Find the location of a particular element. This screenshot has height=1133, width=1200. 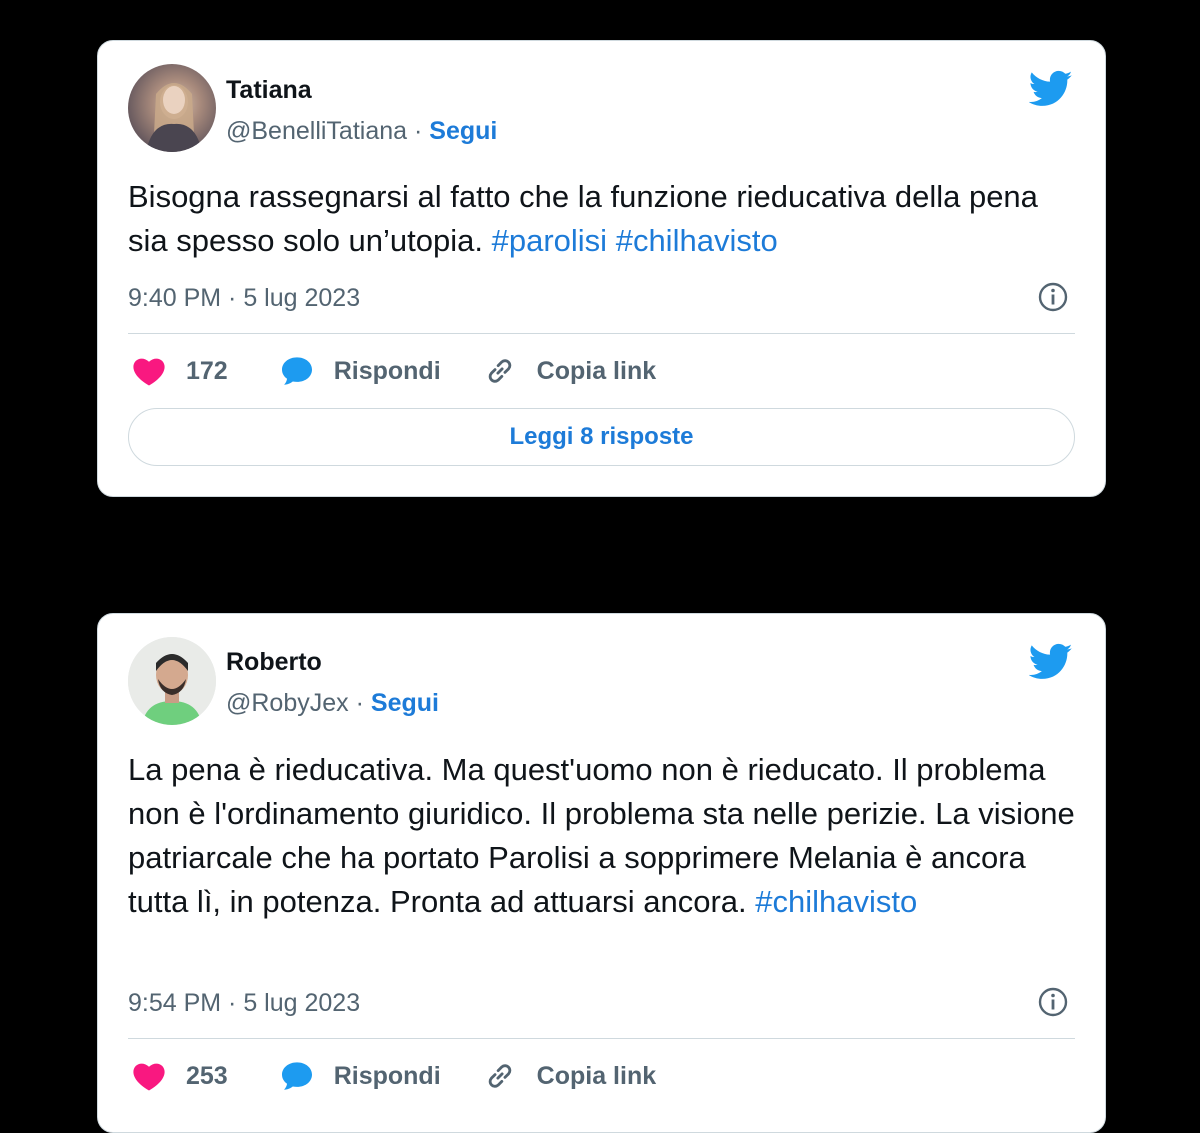

author-handle-row: @RobyJex · Segui is located at coordinates (332, 703).